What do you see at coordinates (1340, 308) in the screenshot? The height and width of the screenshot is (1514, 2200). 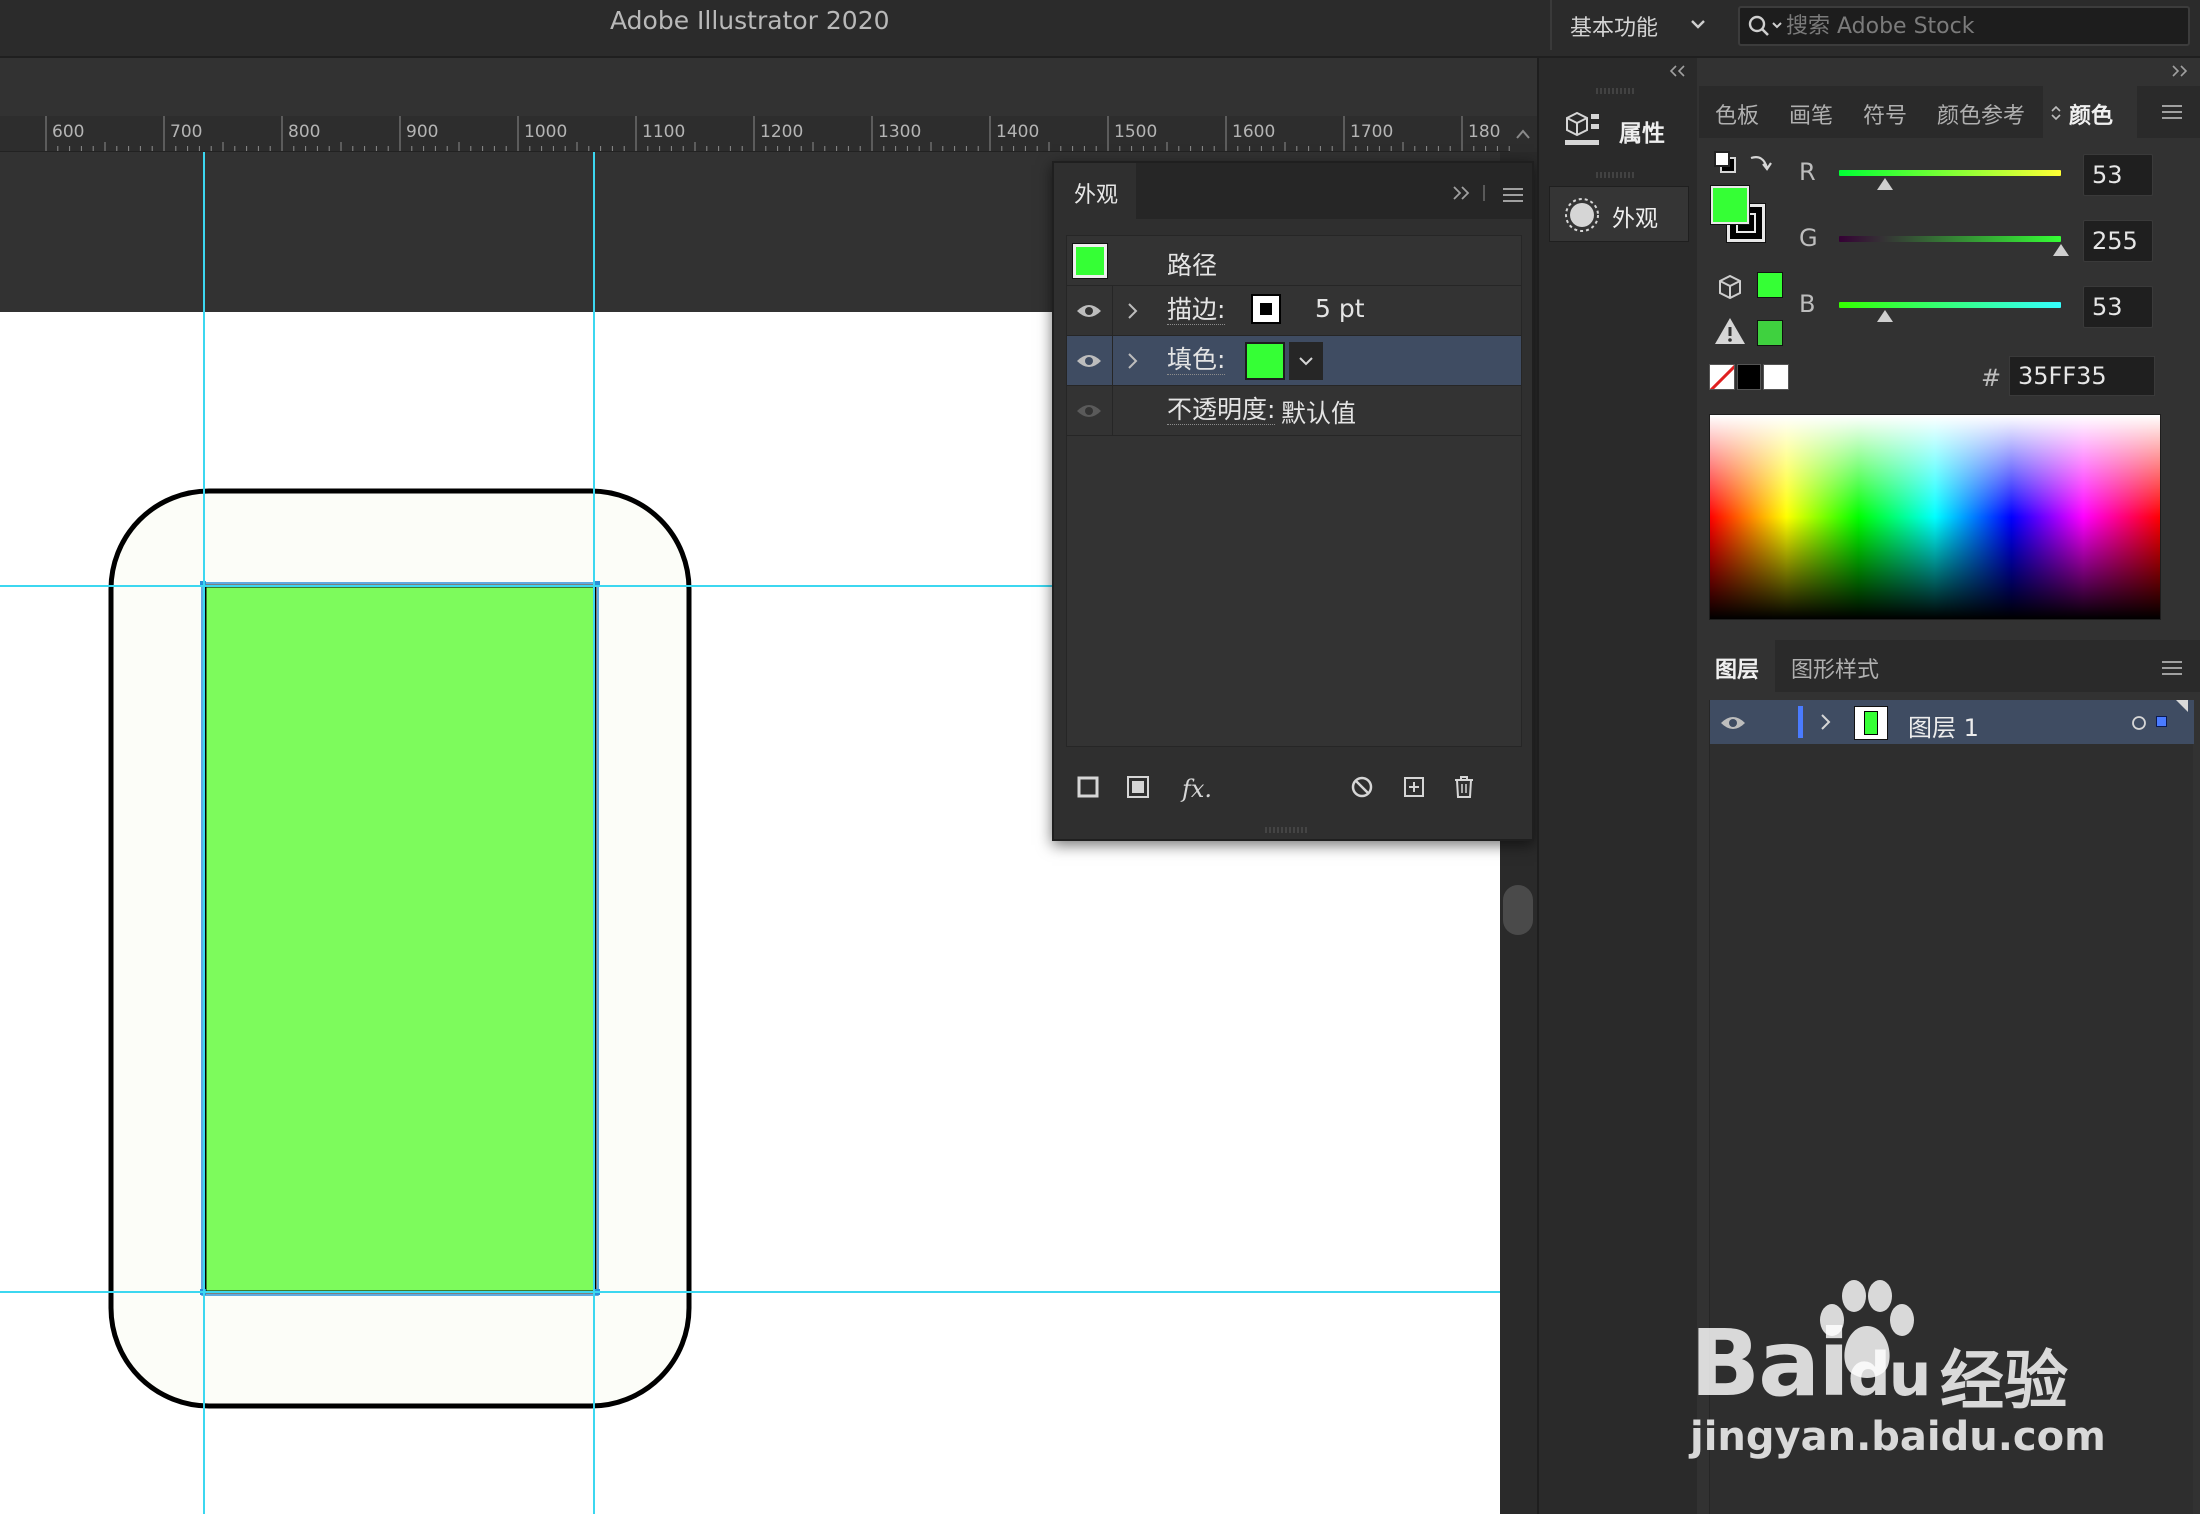 I see `stroke-weight-value: 5 pt` at bounding box center [1340, 308].